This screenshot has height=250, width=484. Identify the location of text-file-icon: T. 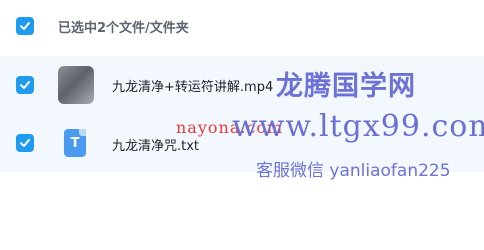
(75, 143).